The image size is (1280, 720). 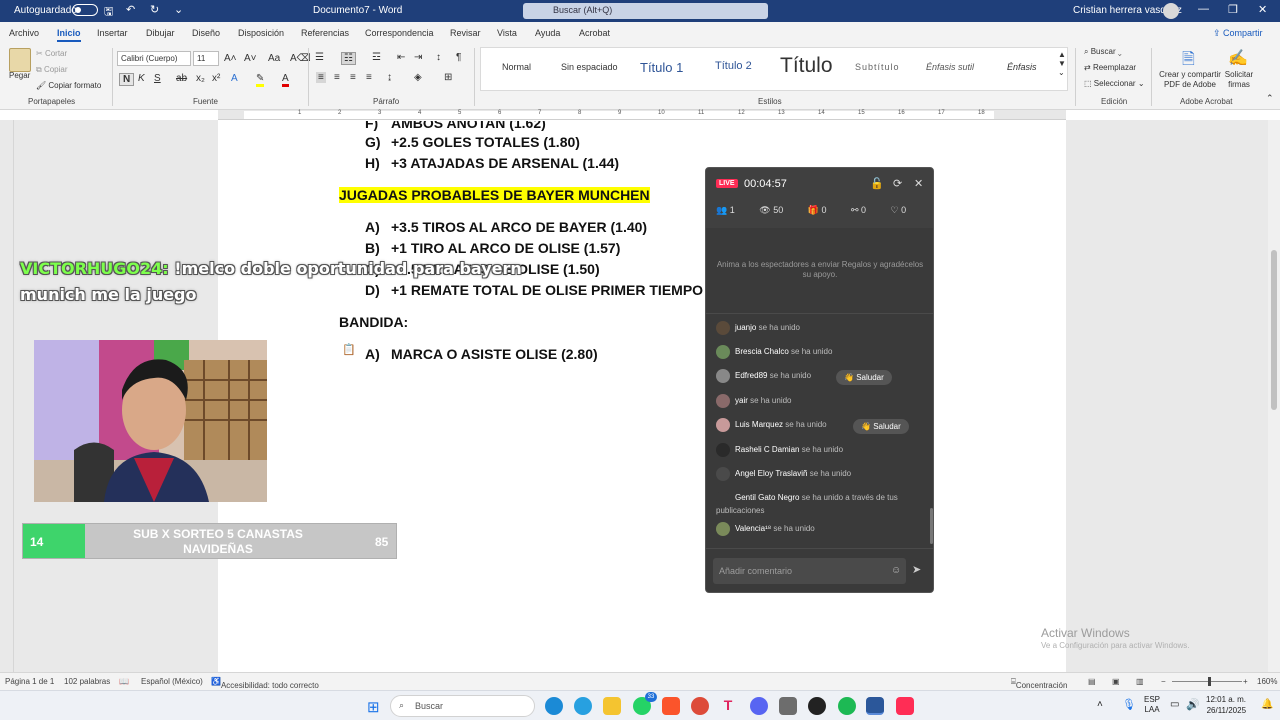 What do you see at coordinates (1022, 67) in the screenshot?
I see `style-emphasis: Énfasis` at bounding box center [1022, 67].